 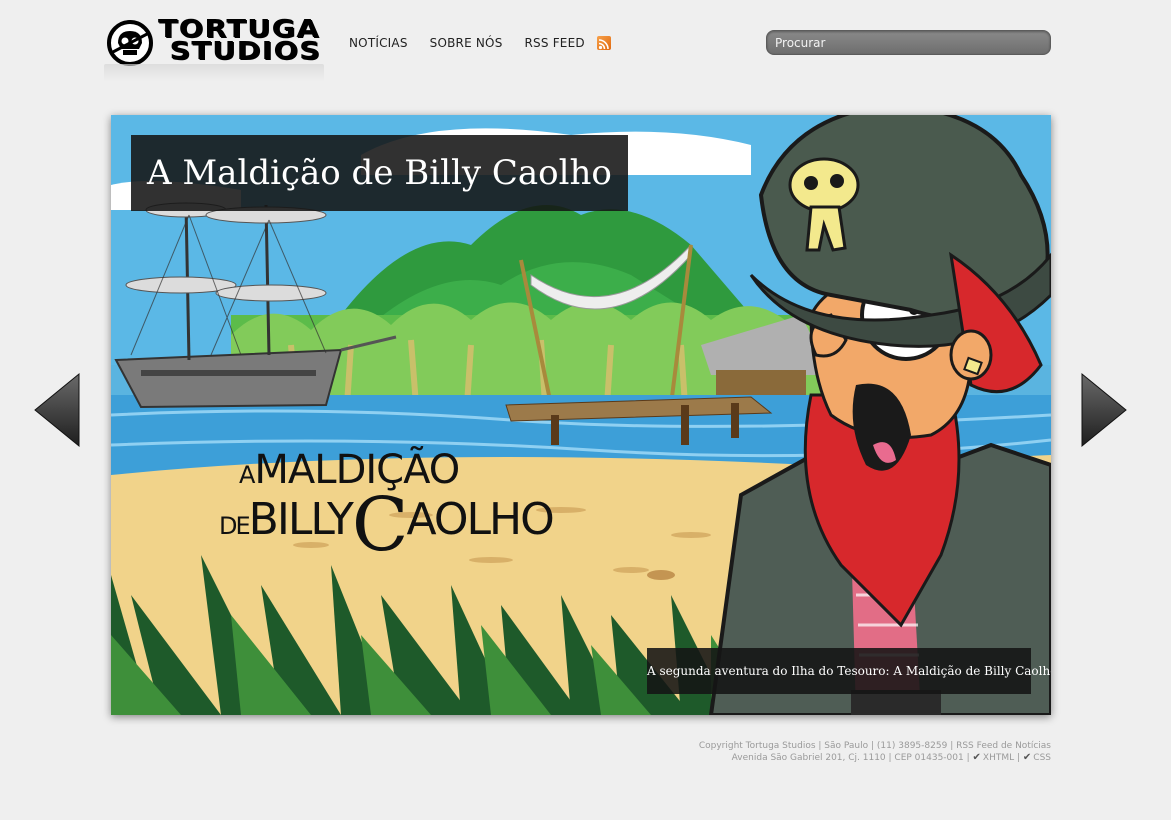 I want to click on slide-art-title: AMALDIÇÃO DEBILLYCAOLHO, so click(x=387, y=506).